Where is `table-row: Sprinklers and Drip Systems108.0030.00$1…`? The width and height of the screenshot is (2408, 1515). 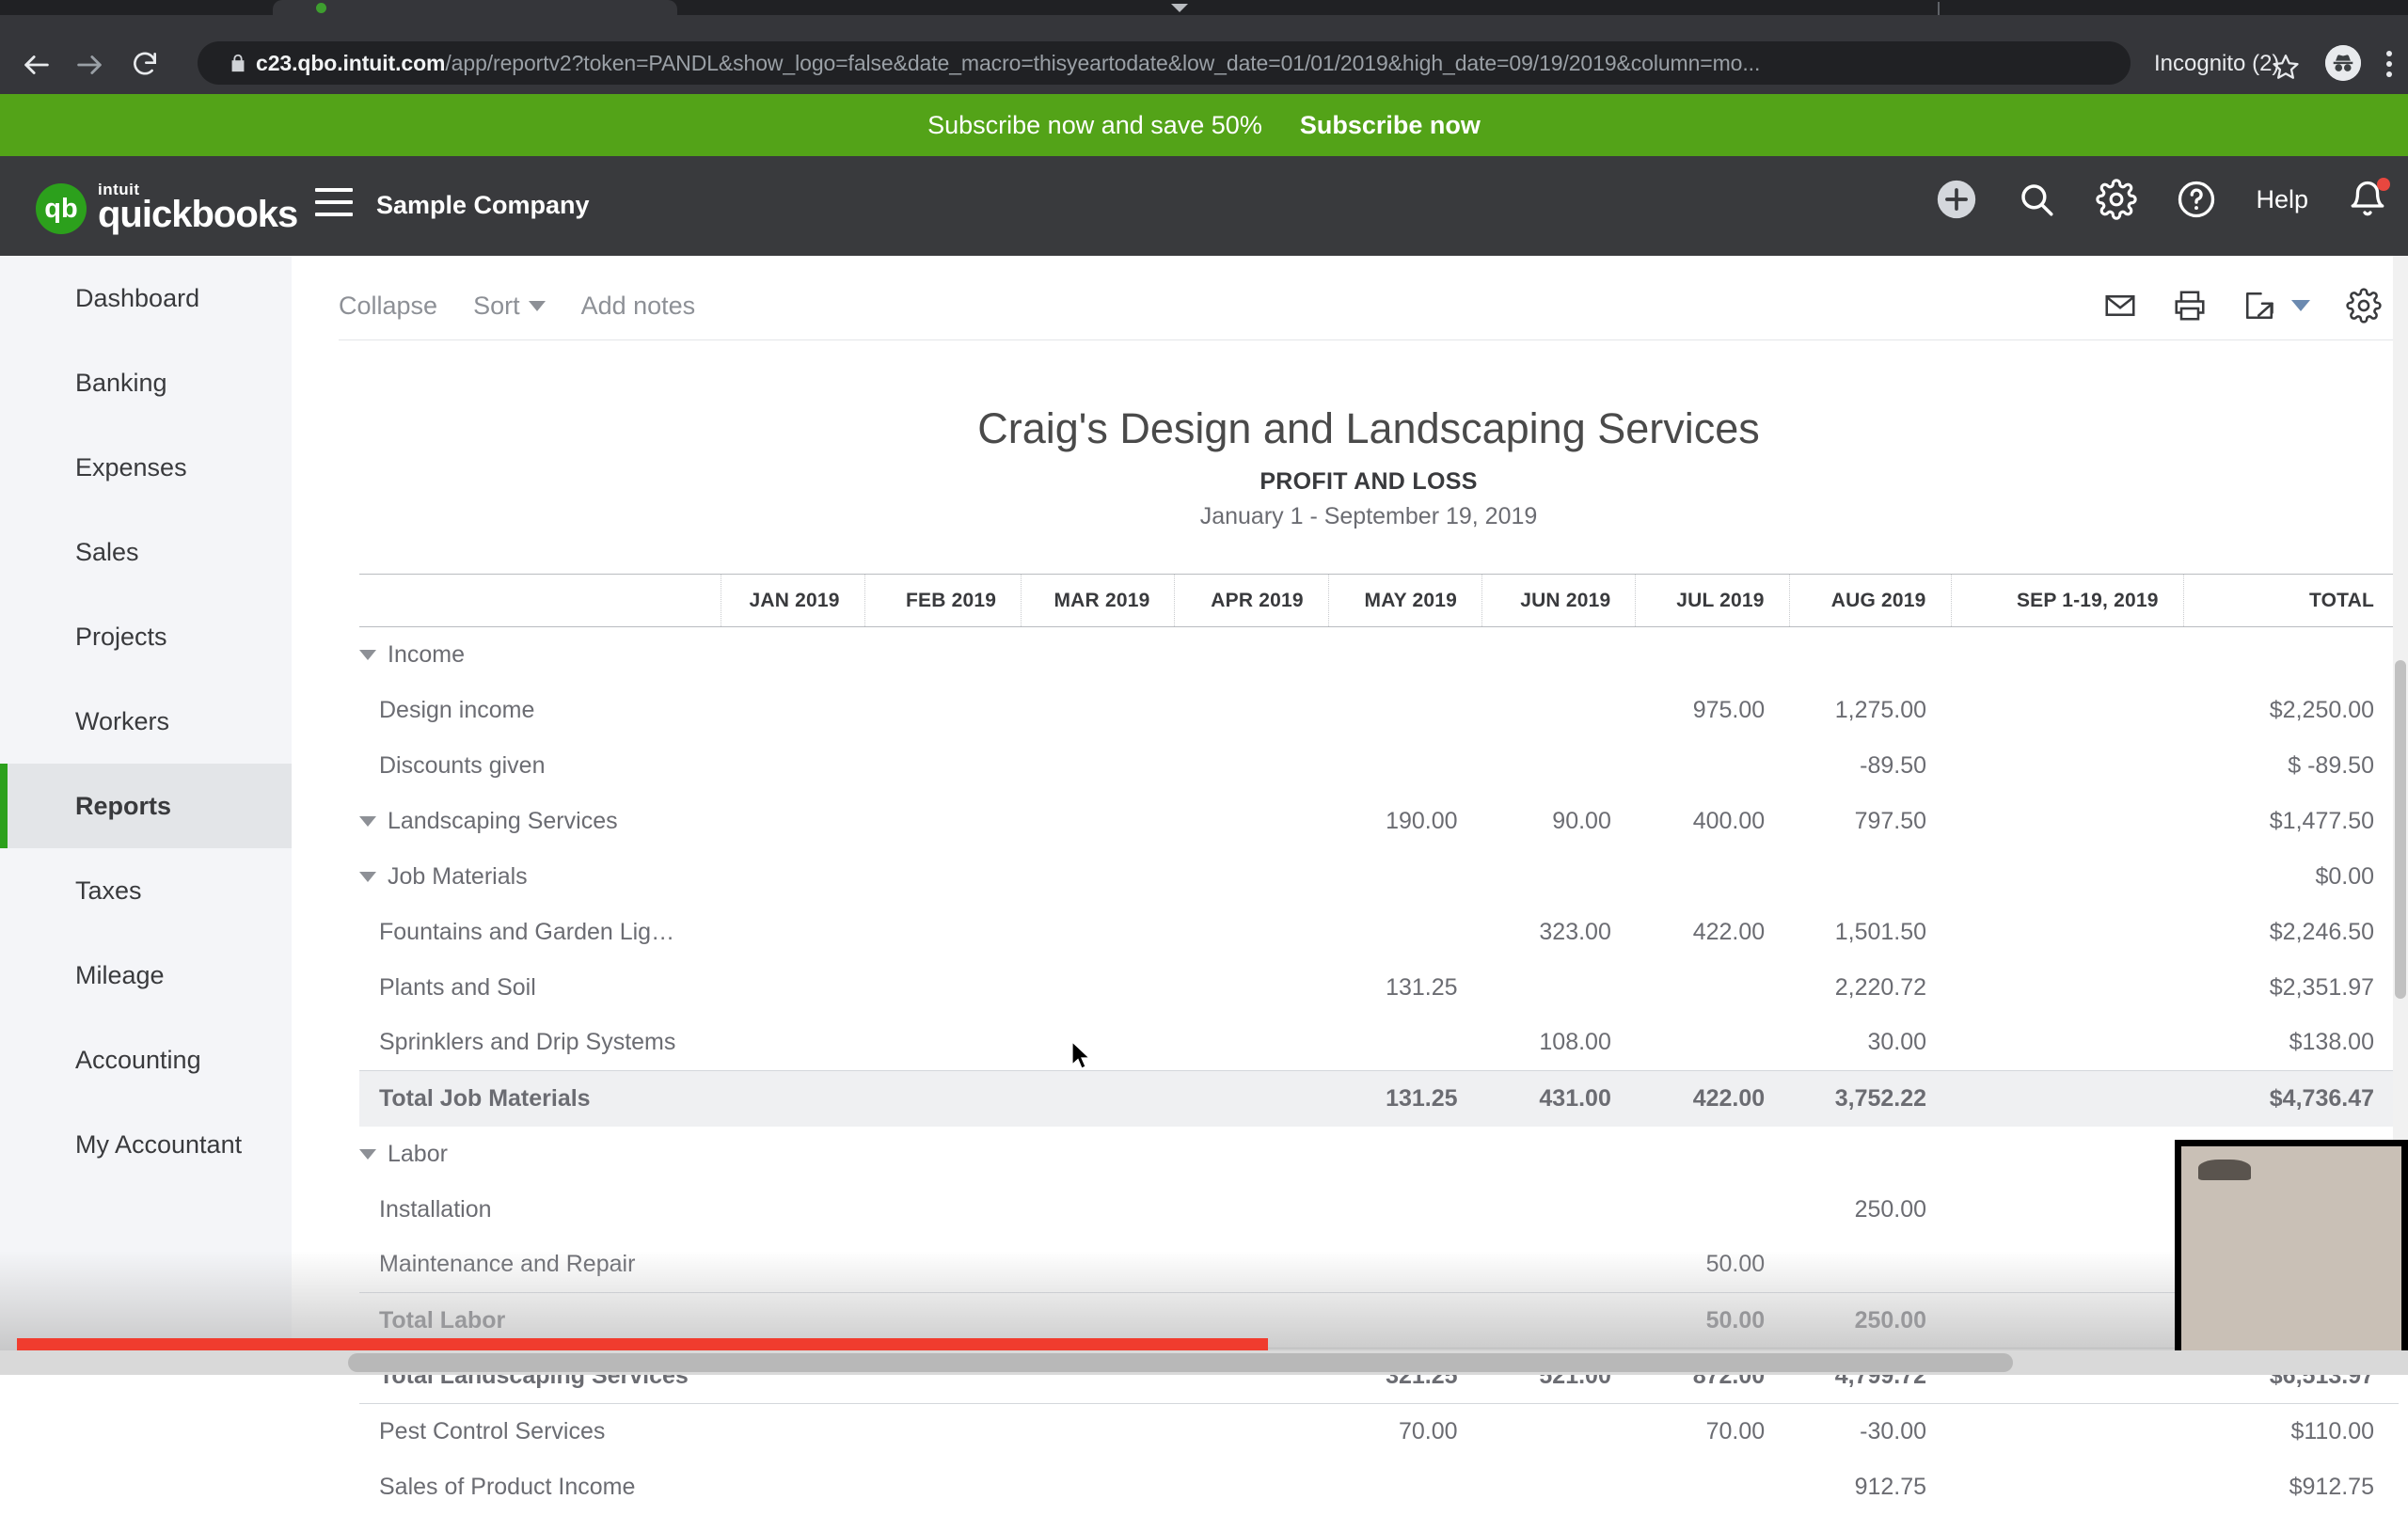 table-row: Sprinklers and Drip Systems108.0030.00$1… is located at coordinates (1379, 1043).